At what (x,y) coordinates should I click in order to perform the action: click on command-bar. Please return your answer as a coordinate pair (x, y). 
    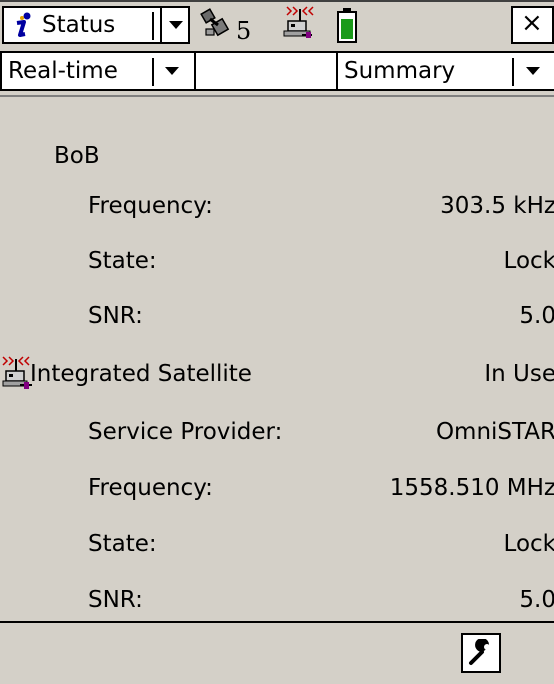
    Looking at the image, I should click on (277, 652).